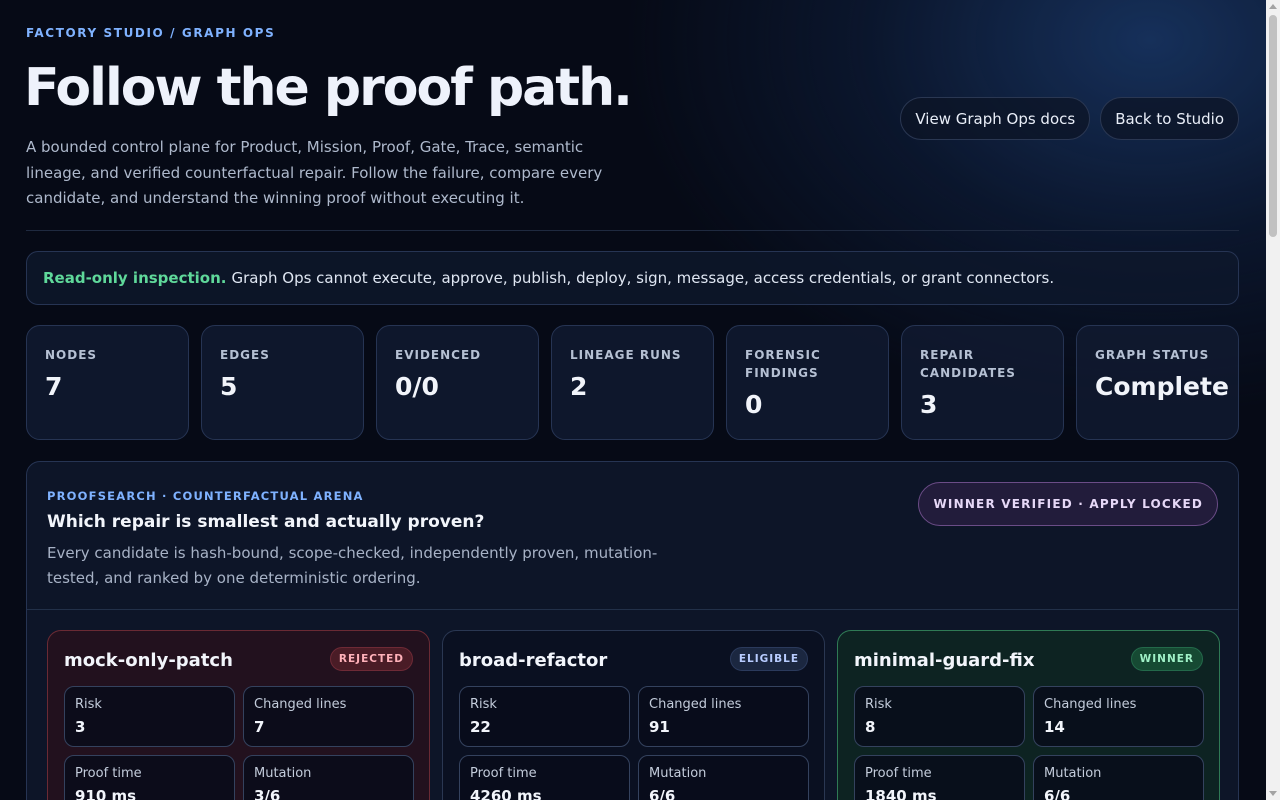  I want to click on stat-nodes: NODES 7, so click(107, 382).